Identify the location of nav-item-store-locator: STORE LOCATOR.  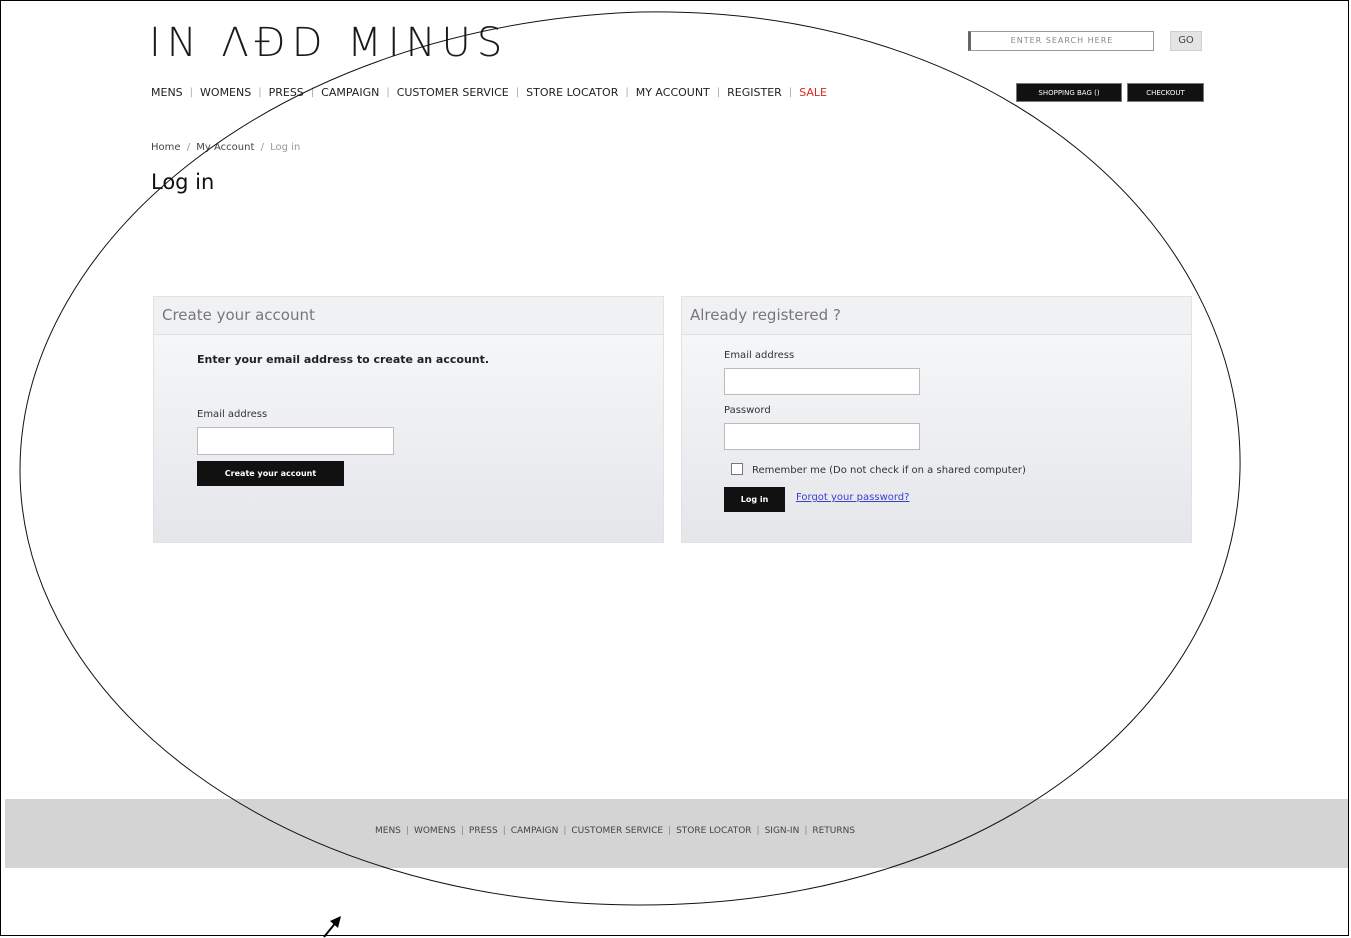
(572, 92).